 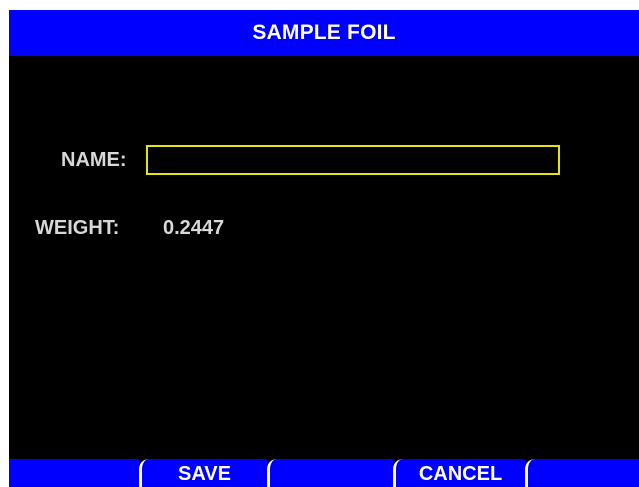 What do you see at coordinates (77, 228) in the screenshot?
I see `weight-label: WEIGHT:` at bounding box center [77, 228].